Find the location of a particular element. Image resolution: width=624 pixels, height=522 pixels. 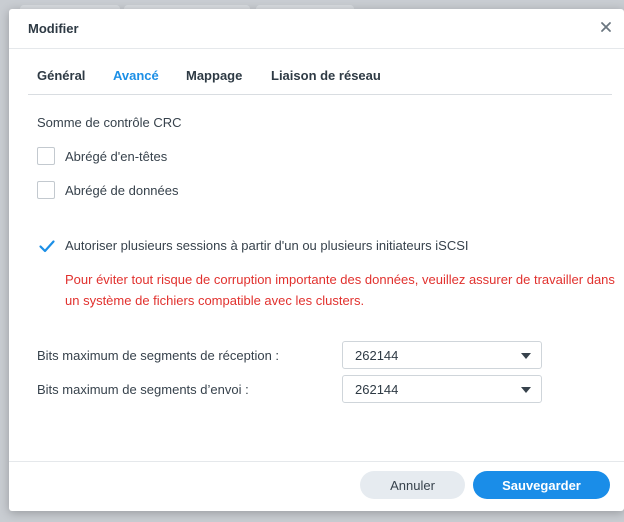

header-digest-option: Abrégé d'en-têtes is located at coordinates (102, 156).